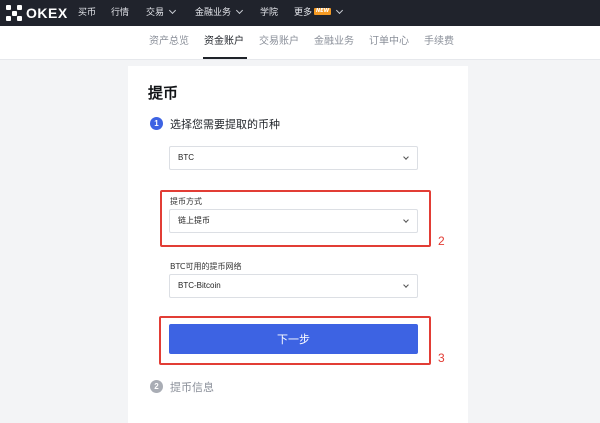  I want to click on logo-text: OKEX, so click(47, 13).